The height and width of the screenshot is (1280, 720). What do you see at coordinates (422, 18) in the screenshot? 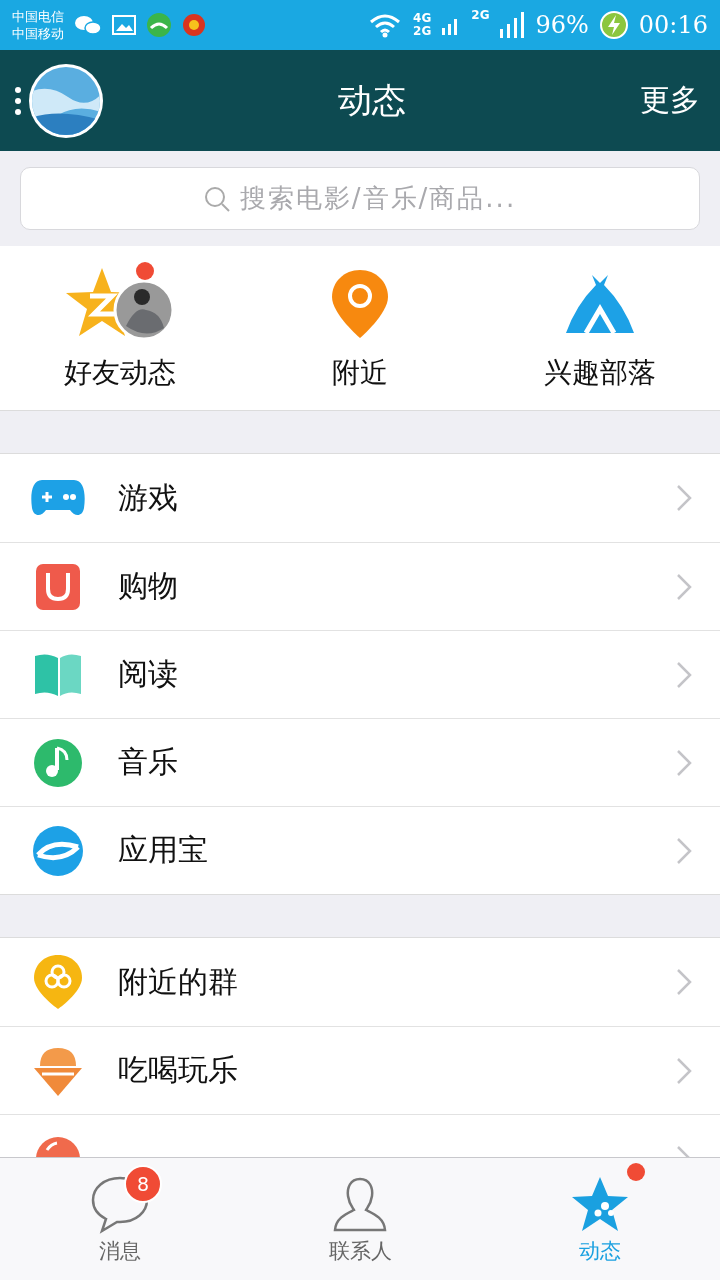
I see `network-type: 4G` at bounding box center [422, 18].